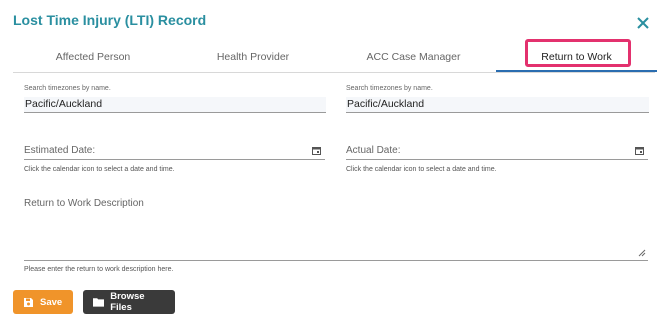 This screenshot has width=670, height=318. Describe the element at coordinates (174, 151) in the screenshot. I see `estimated-date-field: Estimated Date:` at that location.